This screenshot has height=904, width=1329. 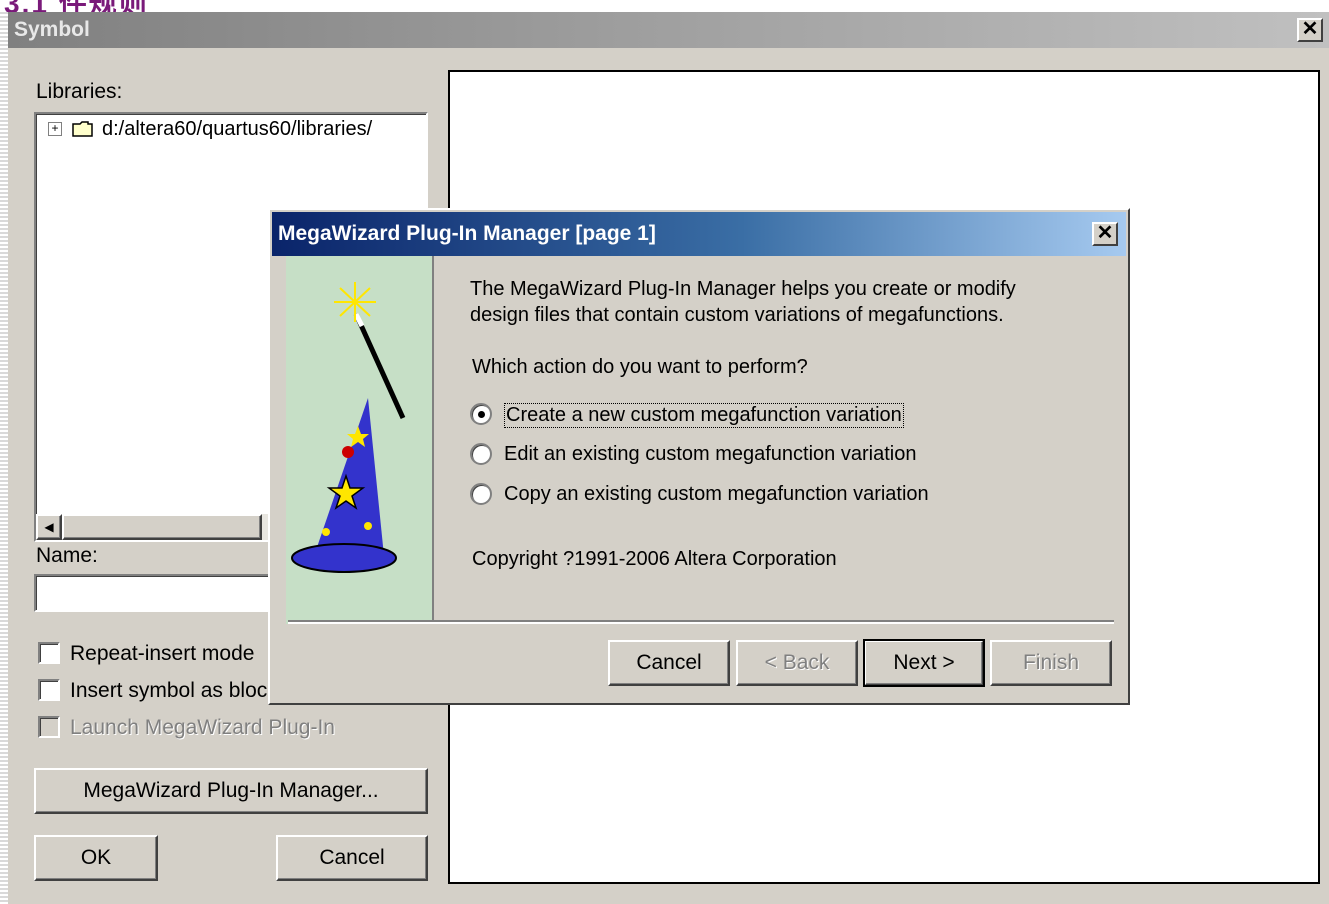 I want to click on scroll-left-button: ◀, so click(x=49, y=527).